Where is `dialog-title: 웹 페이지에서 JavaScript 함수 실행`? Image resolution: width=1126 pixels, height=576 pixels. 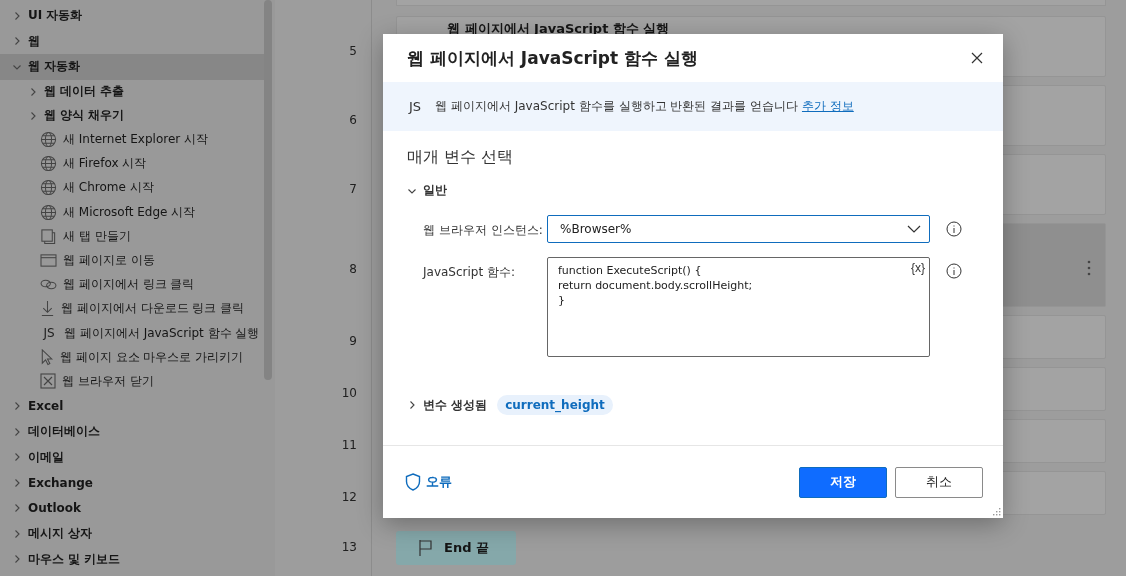 dialog-title: 웹 페이지에서 JavaScript 함수 실행 is located at coordinates (552, 58).